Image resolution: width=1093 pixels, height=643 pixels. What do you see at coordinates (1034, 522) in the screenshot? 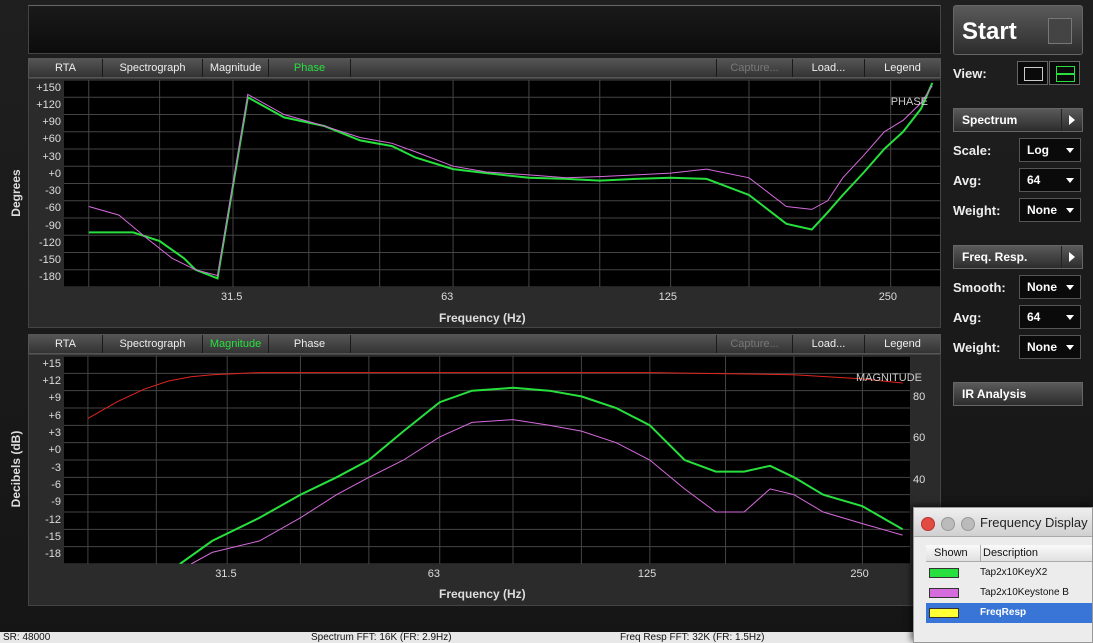
I see `window-title: Frequency Display` at bounding box center [1034, 522].